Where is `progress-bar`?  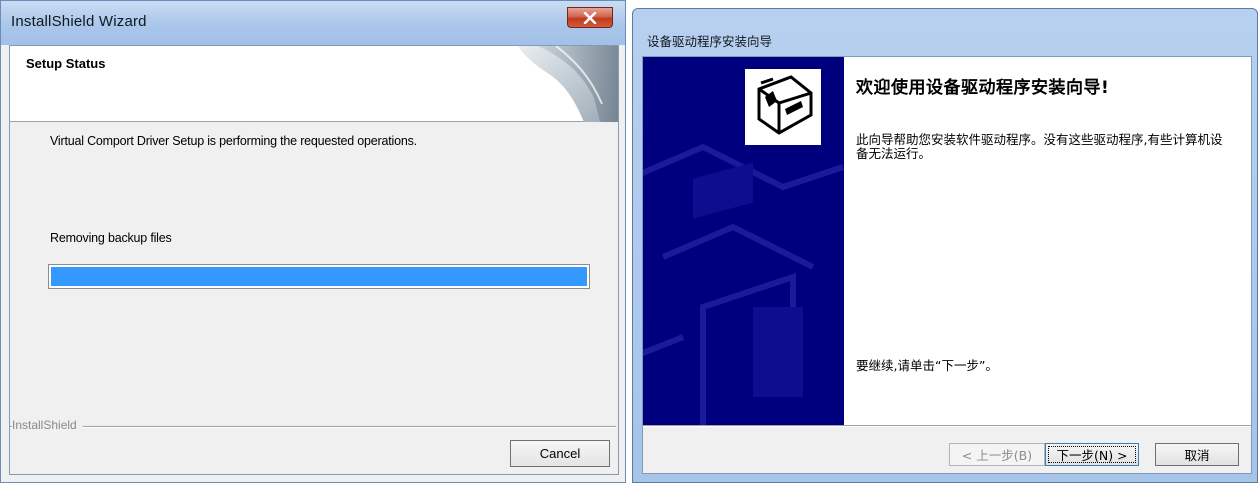 progress-bar is located at coordinates (319, 276).